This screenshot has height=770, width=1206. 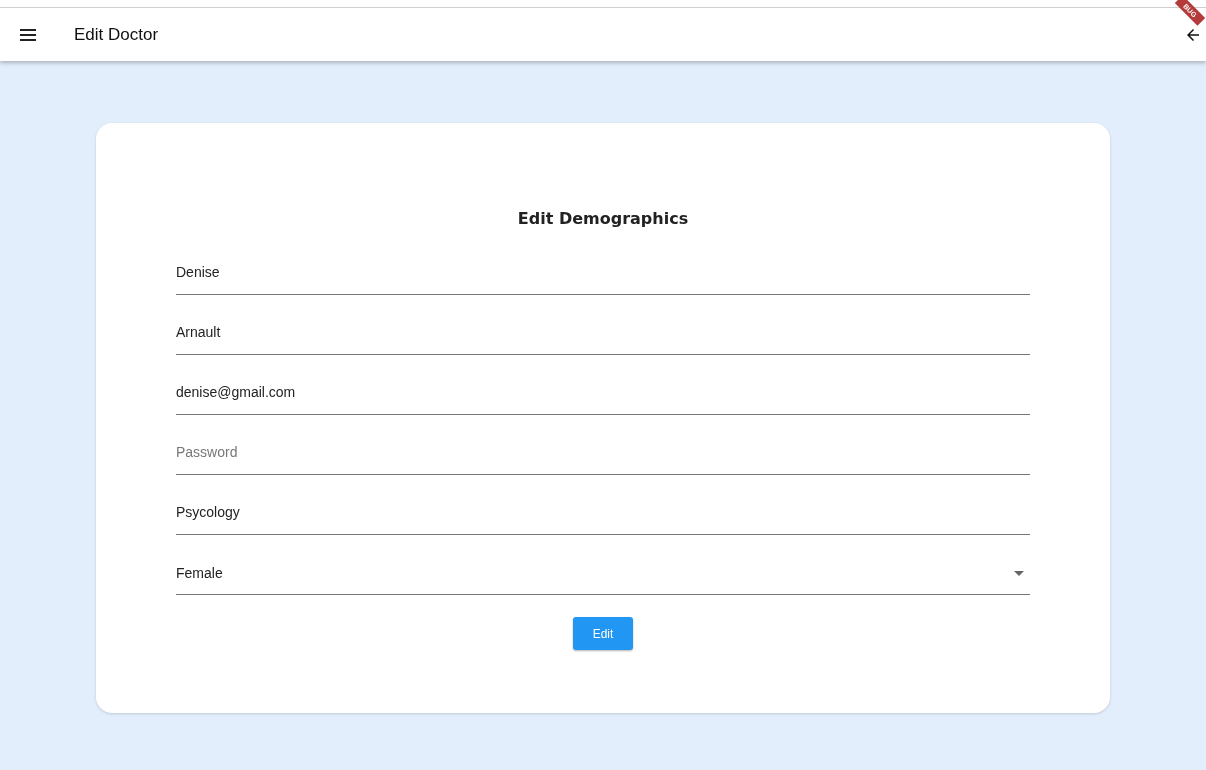 What do you see at coordinates (603, 333) in the screenshot?
I see `input-field: Arnault` at bounding box center [603, 333].